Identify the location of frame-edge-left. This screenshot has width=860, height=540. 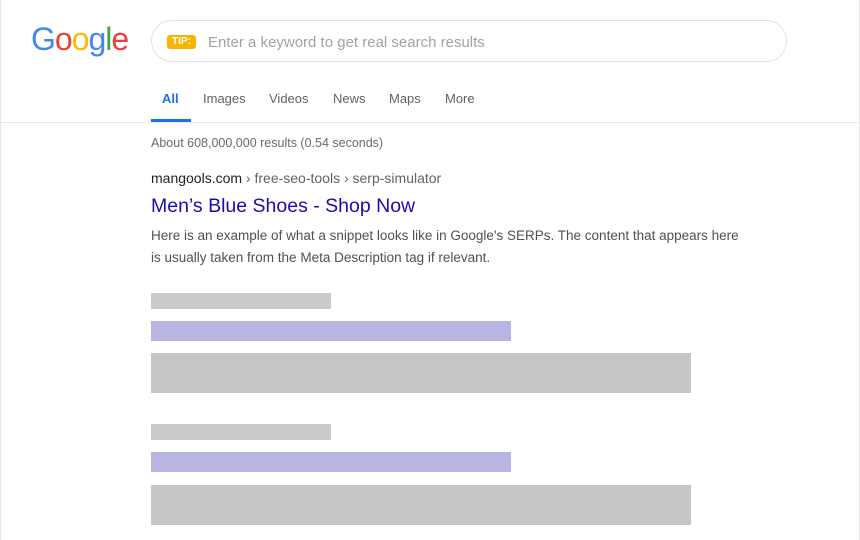
(0, 270).